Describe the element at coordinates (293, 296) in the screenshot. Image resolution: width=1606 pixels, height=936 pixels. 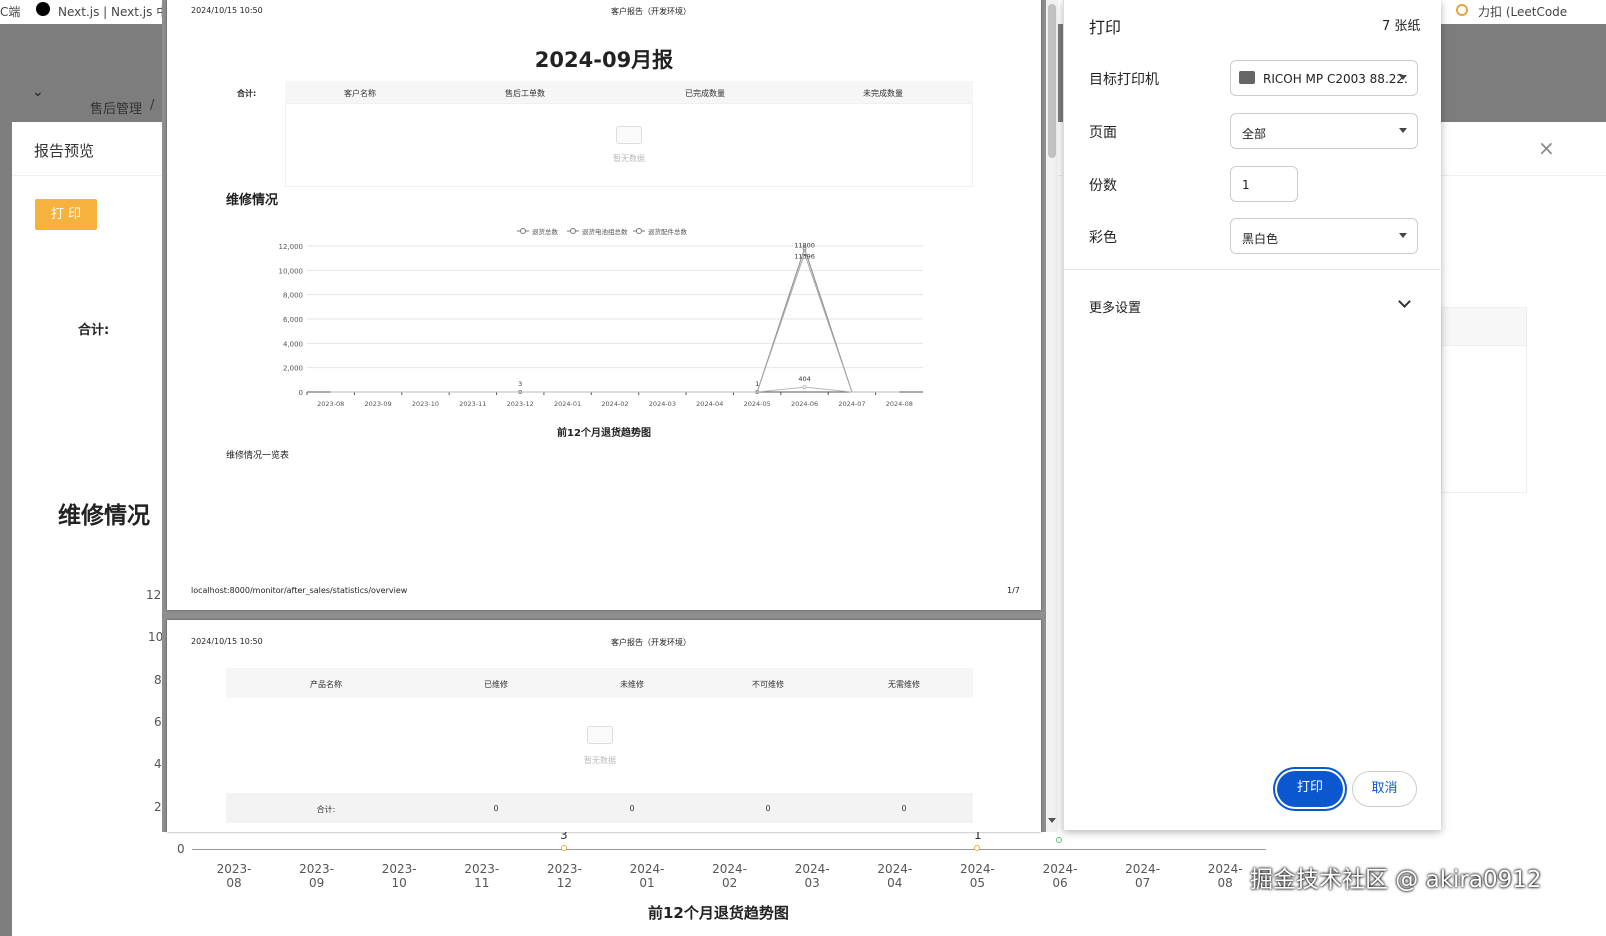
I see `y-tick-label: 8,000` at that location.